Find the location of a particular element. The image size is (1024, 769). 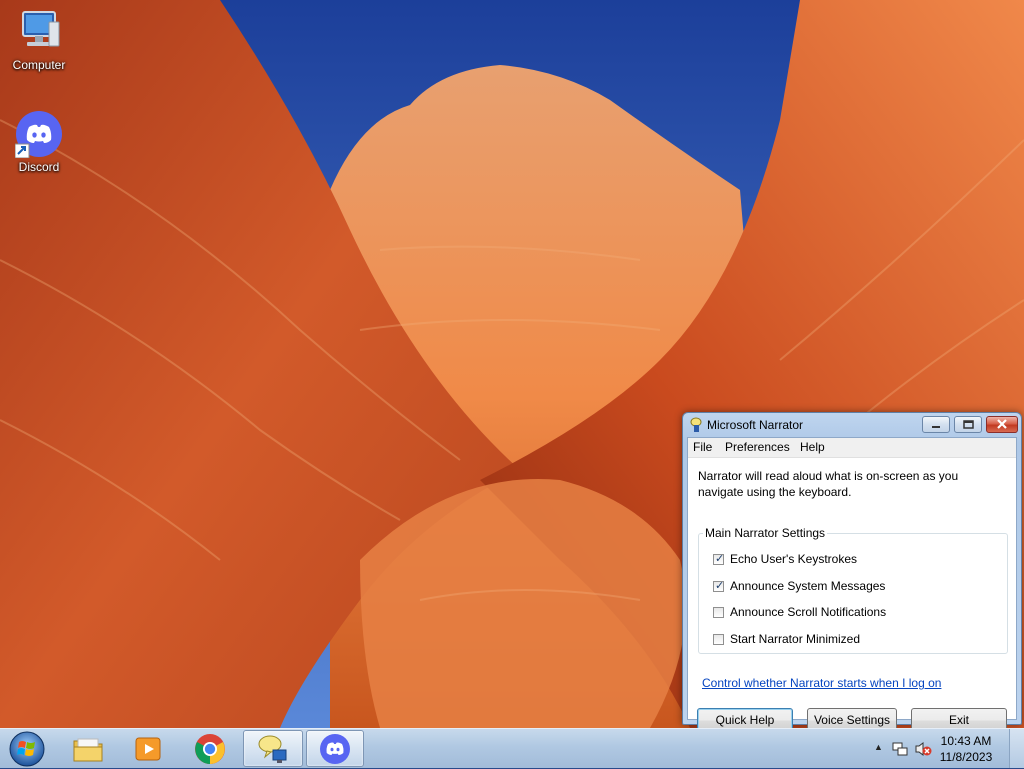

windows-start-orb-icon is located at coordinates (27, 748).